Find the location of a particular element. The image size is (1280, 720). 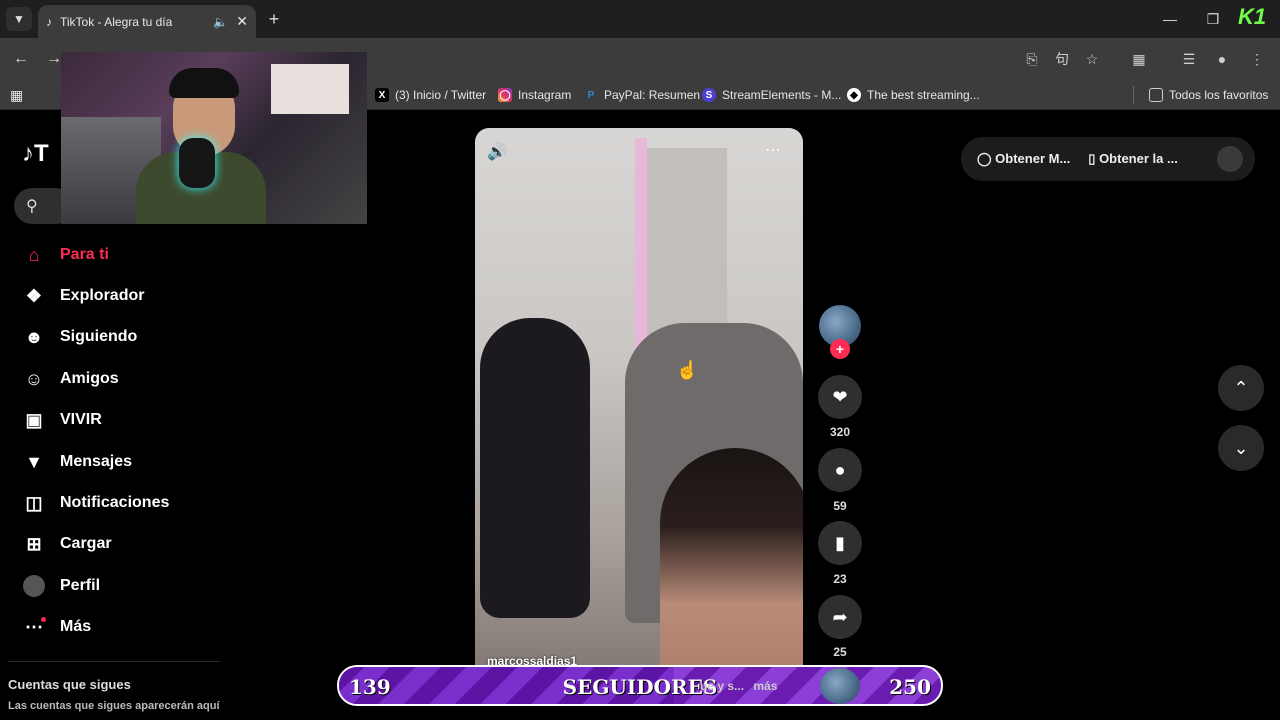

messages-icon: ▼ is located at coordinates (34, 461).